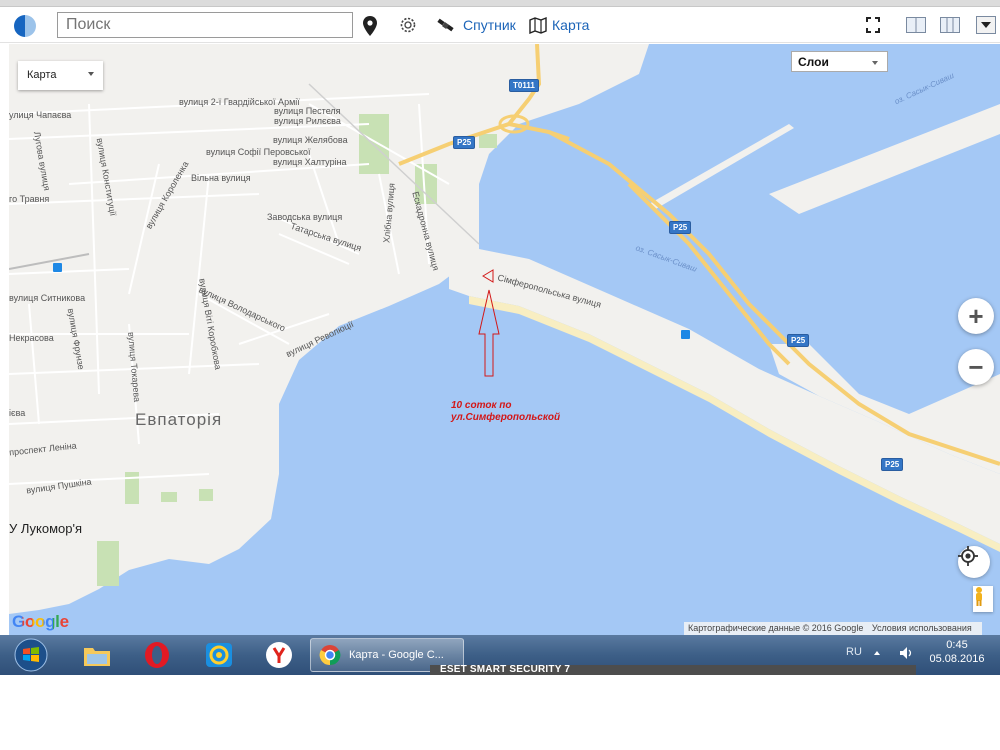 Image resolution: width=1000 pixels, height=750 pixels. What do you see at coordinates (839, 61) in the screenshot?
I see `layers-select: Слои` at bounding box center [839, 61].